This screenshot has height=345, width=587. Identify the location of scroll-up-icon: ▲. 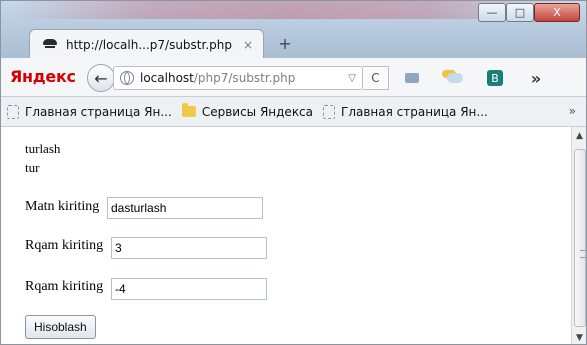
(579, 136).